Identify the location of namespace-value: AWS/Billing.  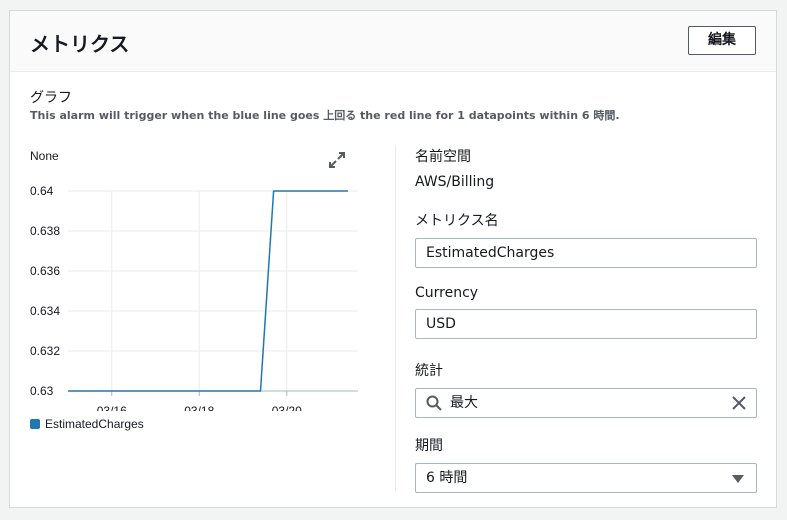
(455, 182).